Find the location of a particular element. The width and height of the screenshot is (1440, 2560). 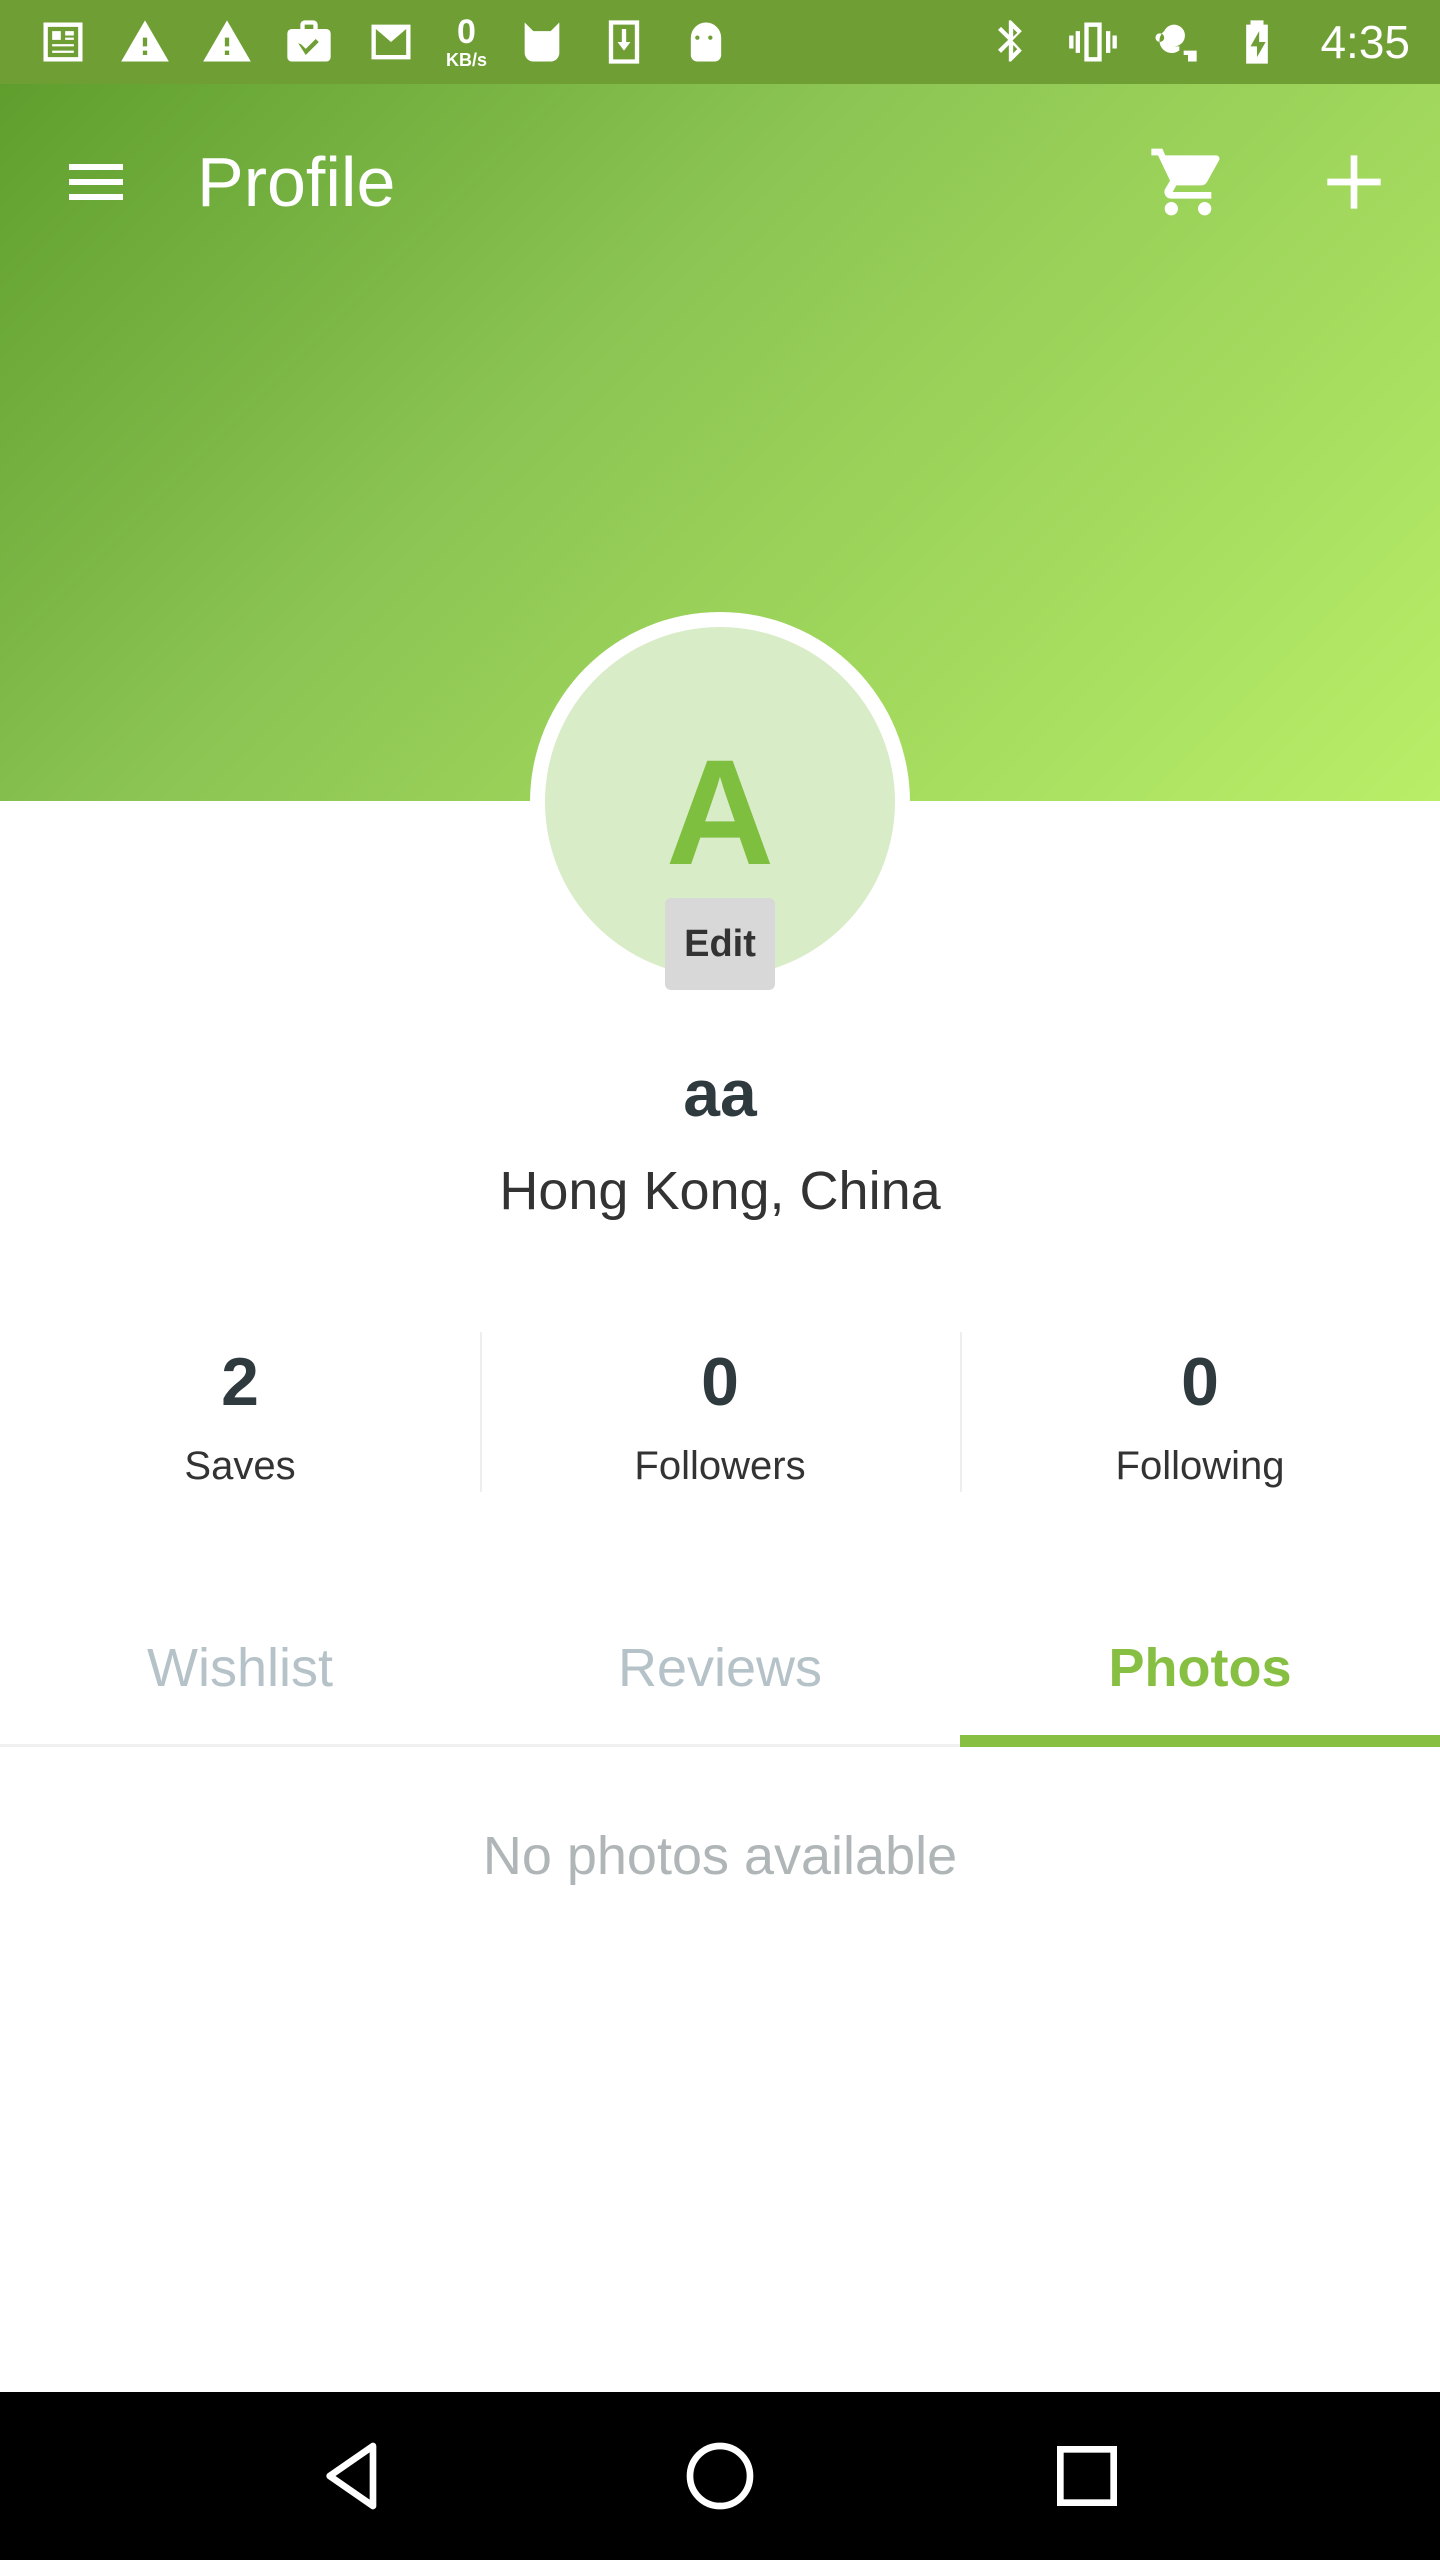

tab-reviews: Reviews is located at coordinates (720, 1668).